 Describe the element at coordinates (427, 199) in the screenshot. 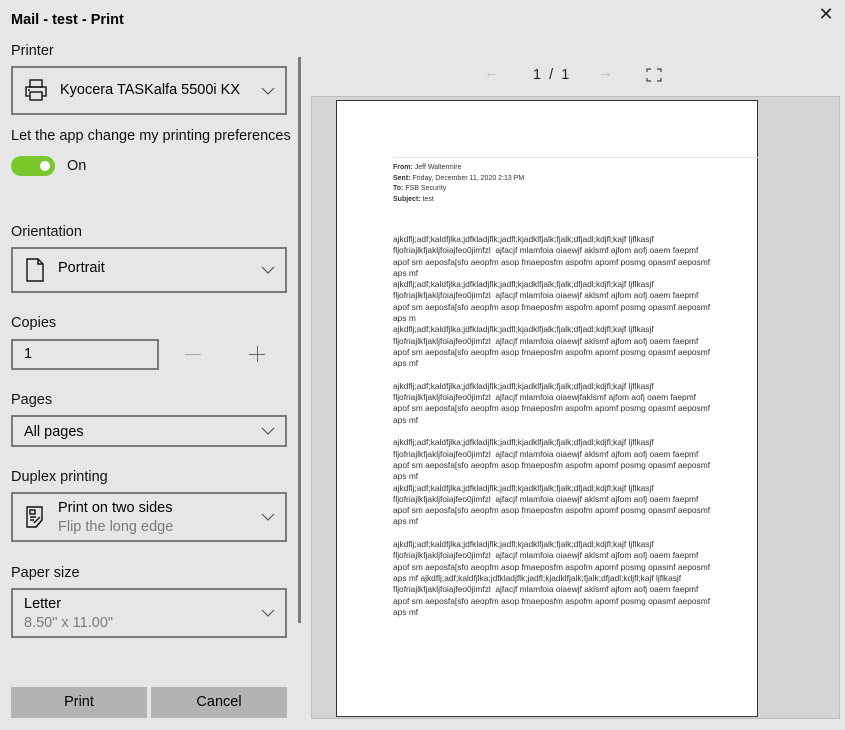

I see `email-subject: test` at that location.